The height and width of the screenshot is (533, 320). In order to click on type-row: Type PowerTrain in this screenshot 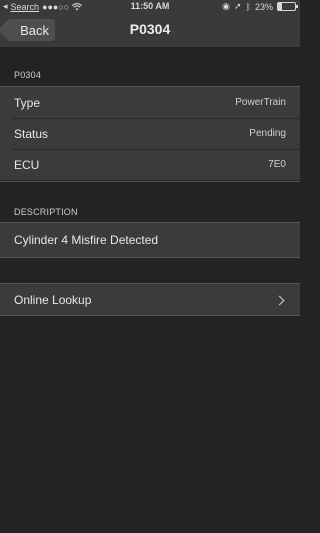, I will do `click(150, 102)`.